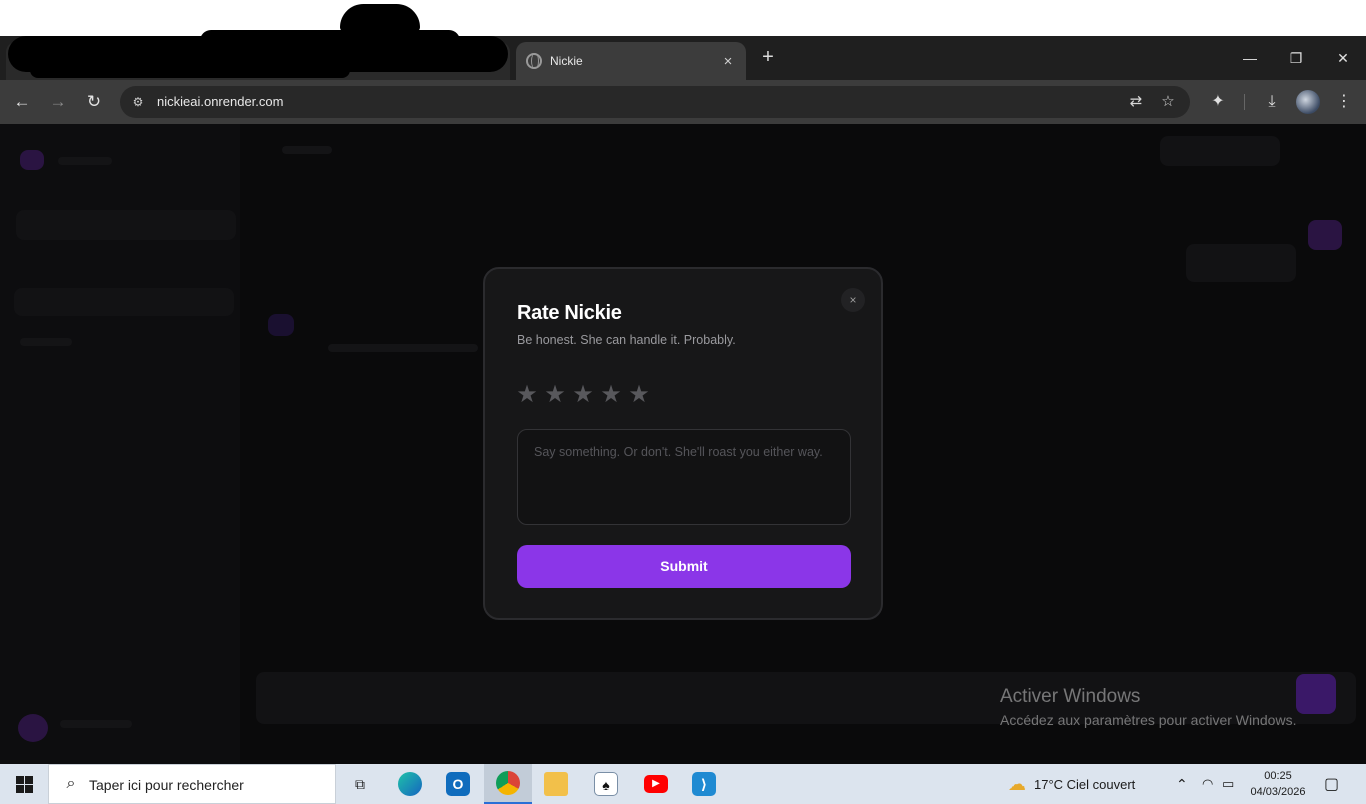  I want to click on sidebar-brand, so click(85, 161).